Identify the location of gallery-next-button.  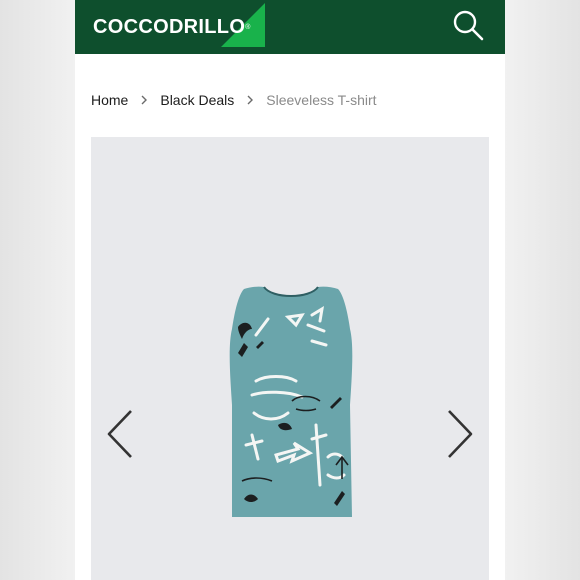
(460, 434).